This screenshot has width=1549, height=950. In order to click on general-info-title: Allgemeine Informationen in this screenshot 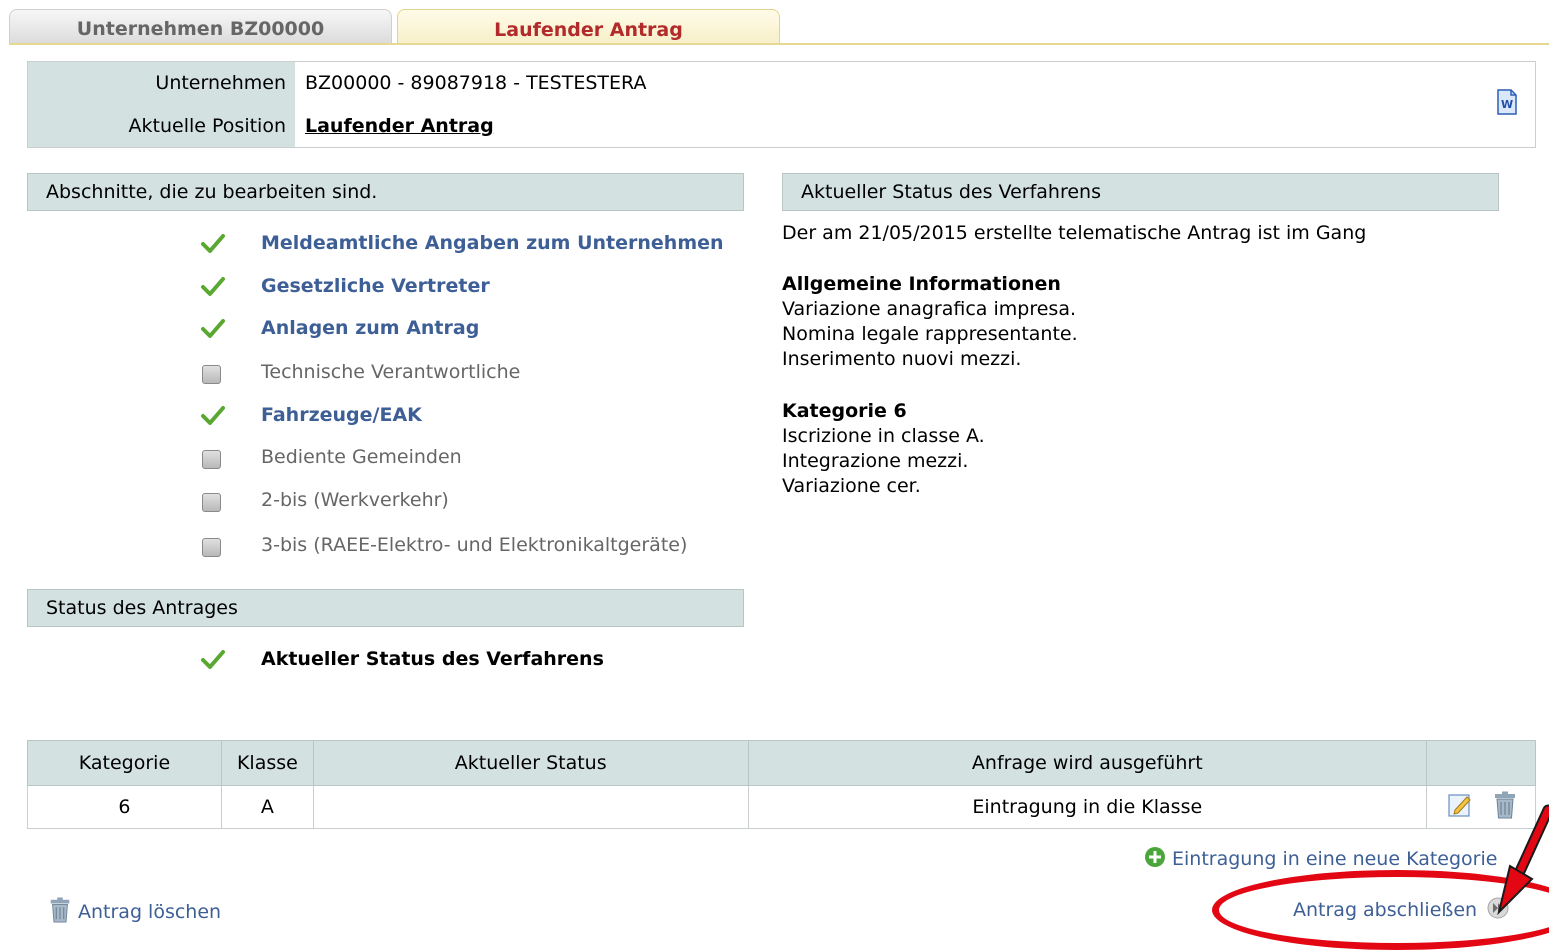, I will do `click(921, 284)`.